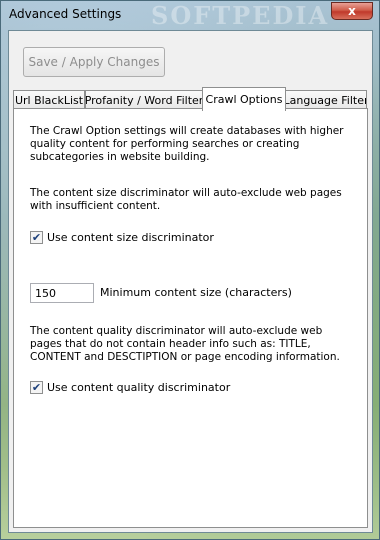 The width and height of the screenshot is (380, 540). I want to click on close-icon: x, so click(352, 11).